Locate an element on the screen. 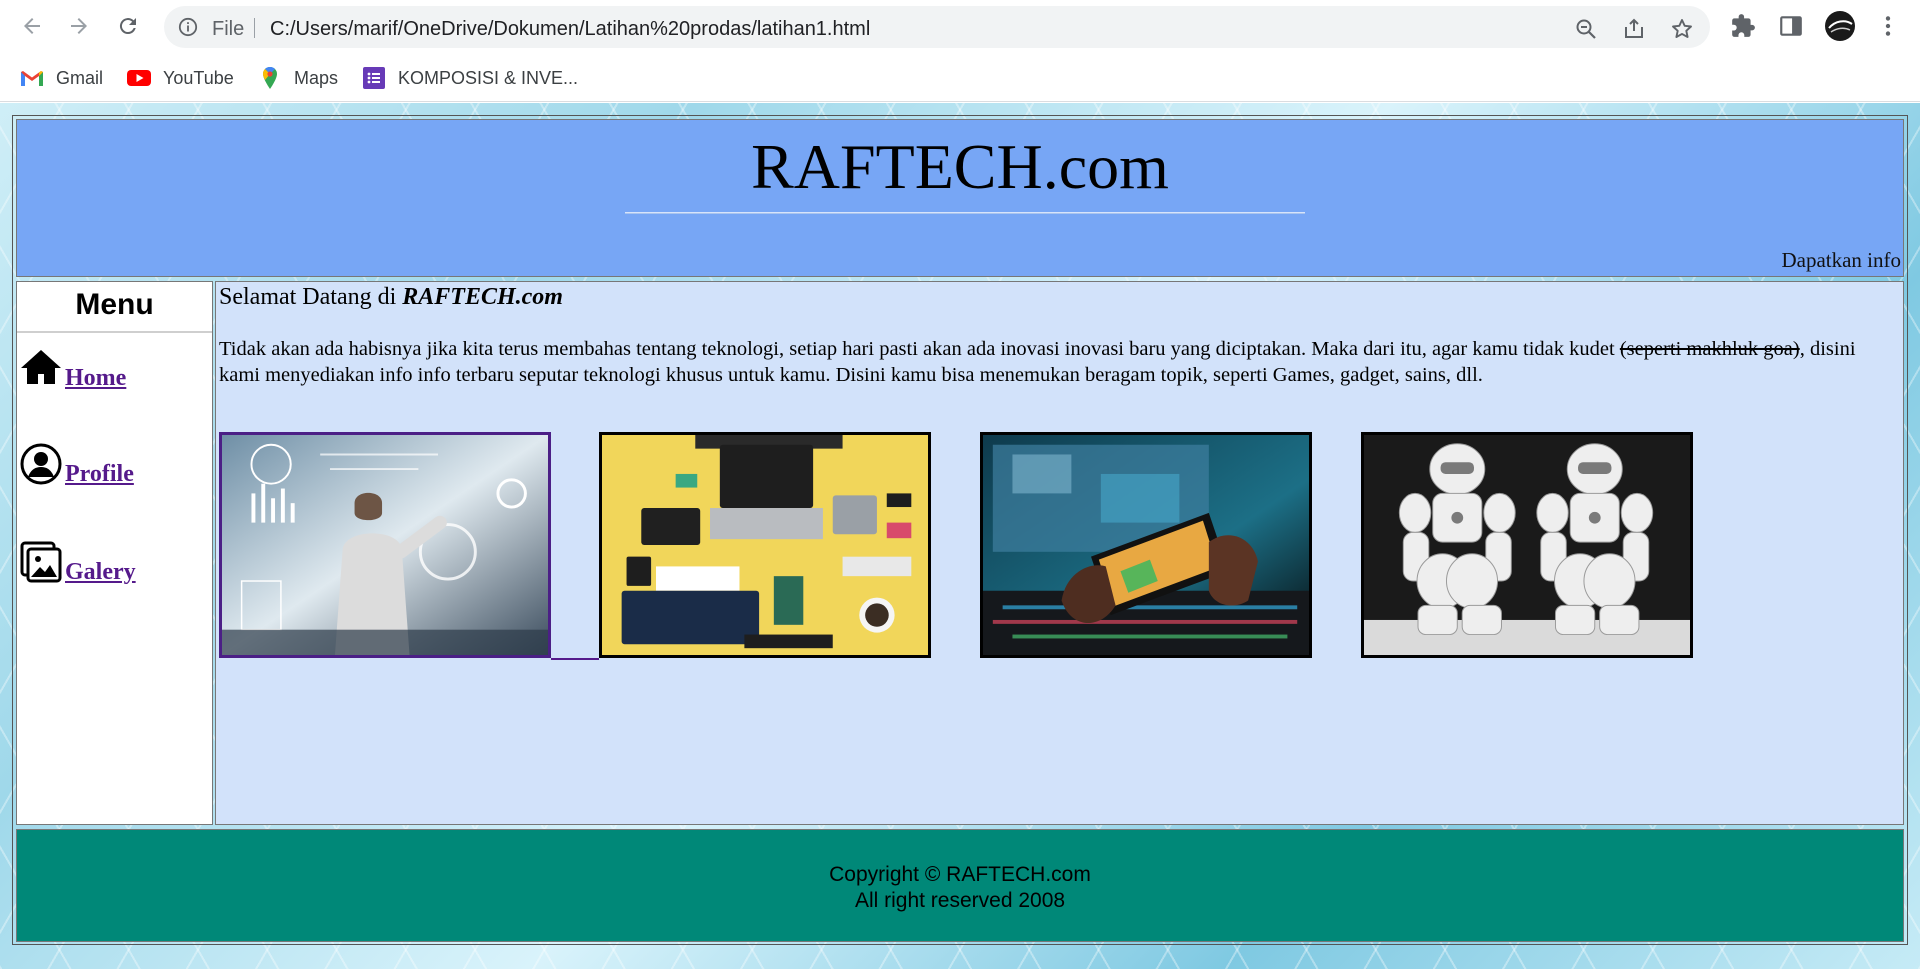 This screenshot has width=1920, height=969. menu-item-home: Home is located at coordinates (72, 369).